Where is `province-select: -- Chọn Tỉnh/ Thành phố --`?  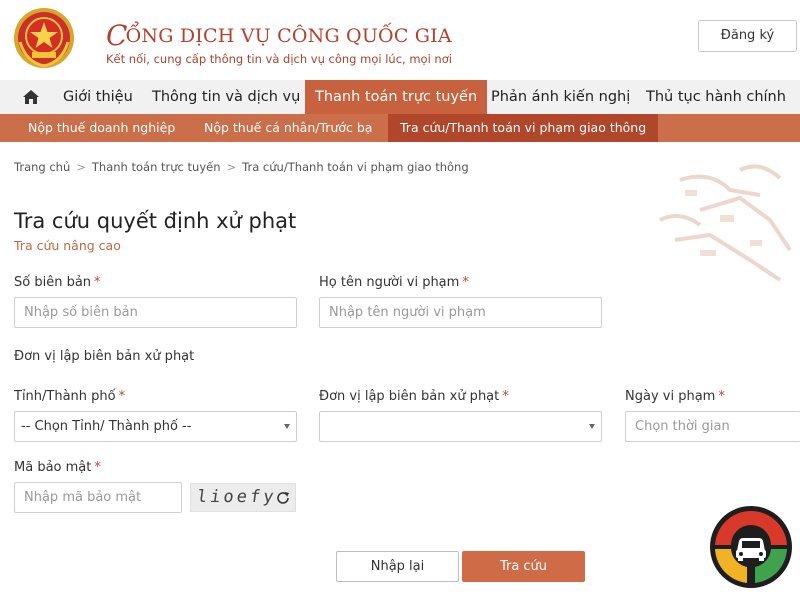 province-select: -- Chọn Tỉnh/ Thành phố -- is located at coordinates (155, 426).